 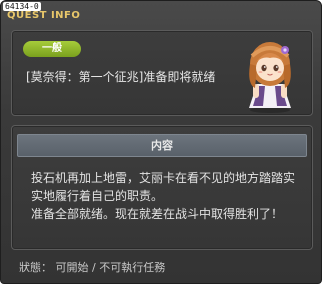 I want to click on content-line: 实地履行着自己的职责。, so click(x=97, y=196).